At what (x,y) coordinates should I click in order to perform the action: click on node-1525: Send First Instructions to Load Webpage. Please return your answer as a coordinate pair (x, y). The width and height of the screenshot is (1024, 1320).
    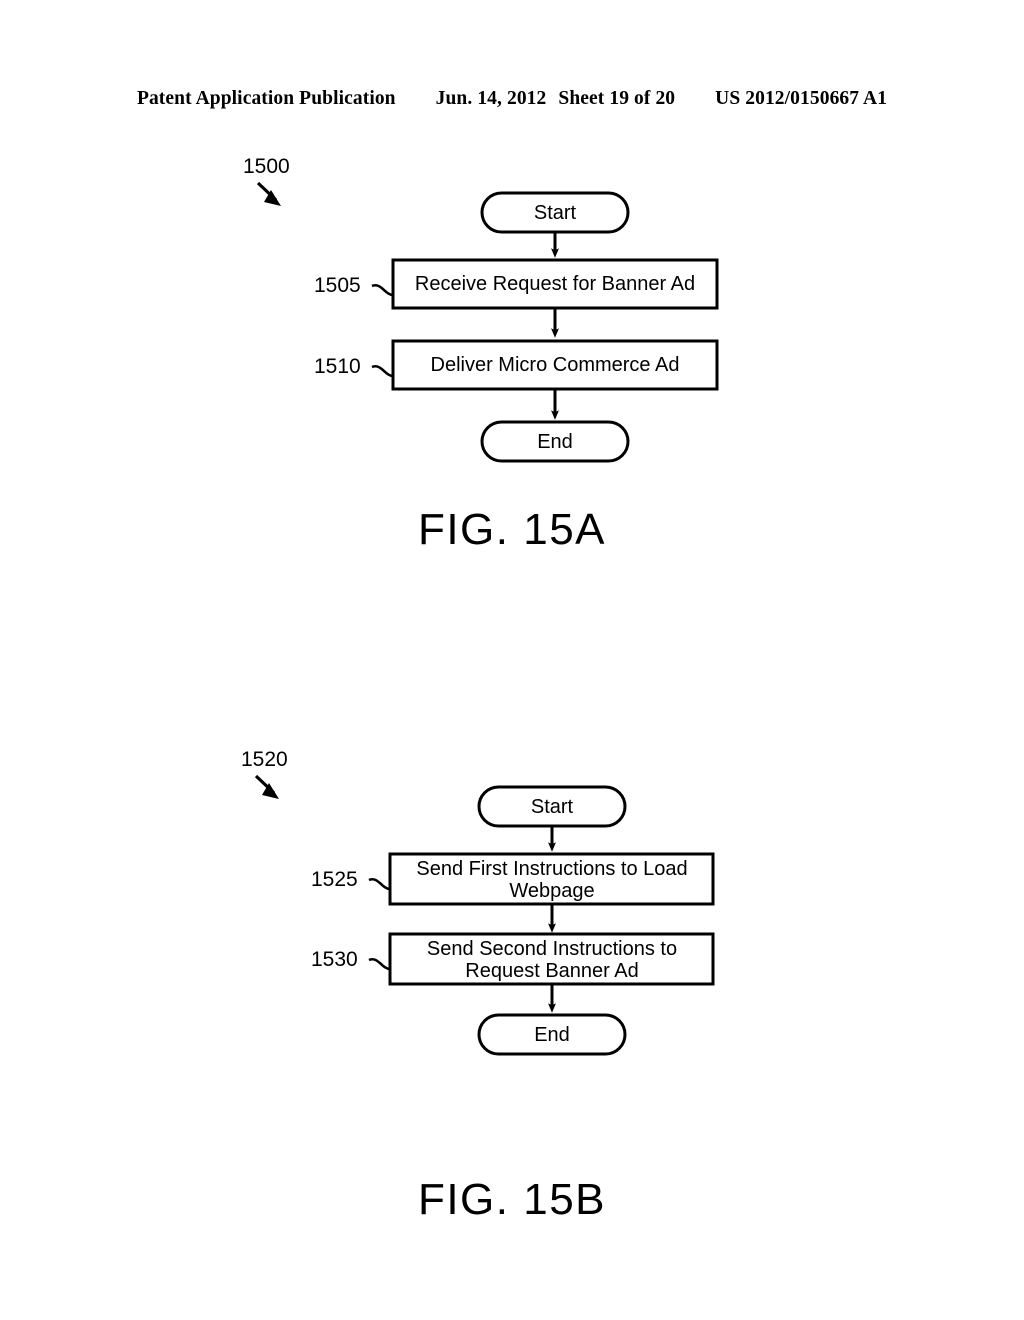
    Looking at the image, I should click on (551, 879).